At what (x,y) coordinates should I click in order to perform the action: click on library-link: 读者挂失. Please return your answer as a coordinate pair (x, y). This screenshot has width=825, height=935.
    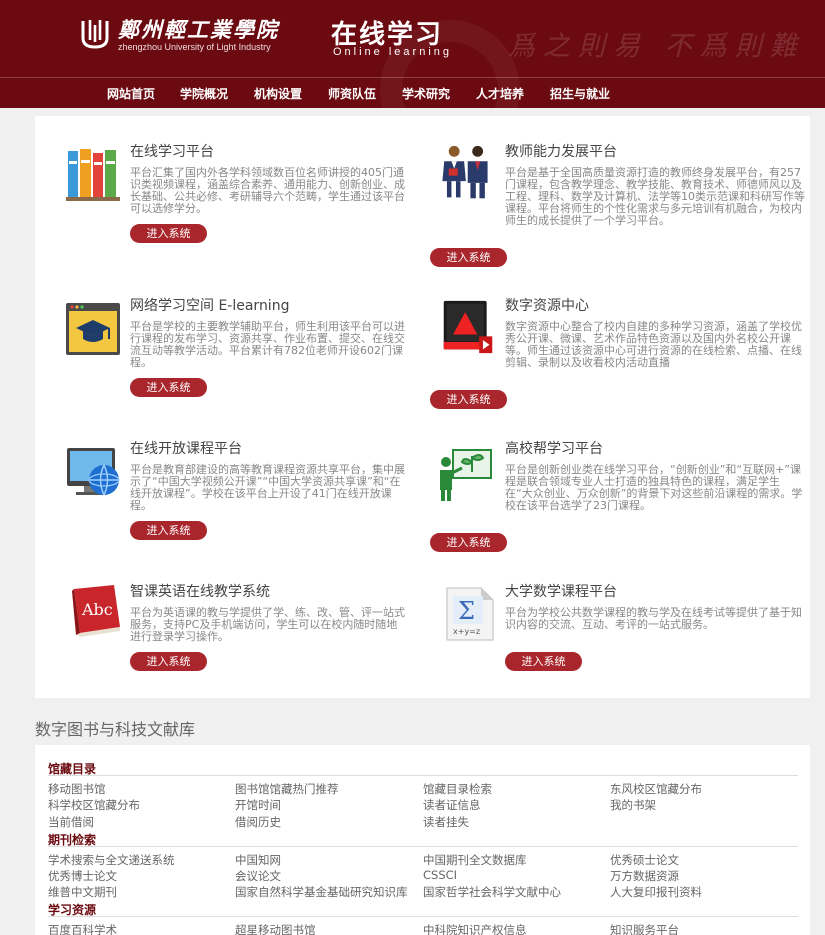
    Looking at the image, I should click on (446, 822).